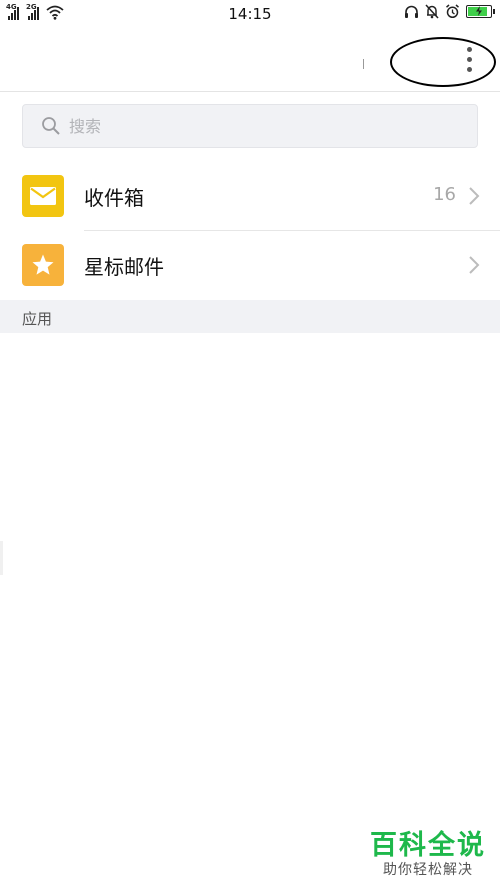 This screenshot has height=889, width=500. What do you see at coordinates (37, 319) in the screenshot?
I see `section-title: 应用` at bounding box center [37, 319].